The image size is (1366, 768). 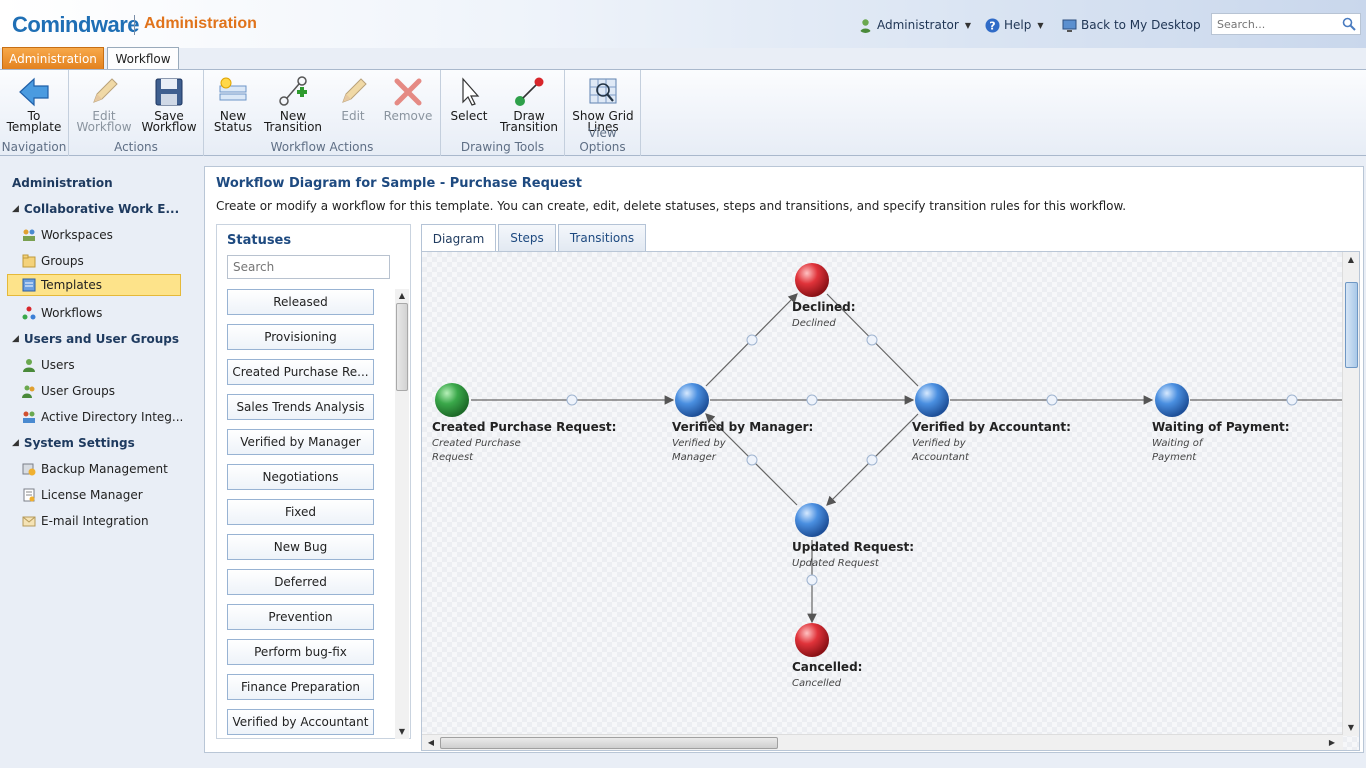 I want to click on back-to-desktop-link: Back to My Desktop, so click(x=1131, y=25).